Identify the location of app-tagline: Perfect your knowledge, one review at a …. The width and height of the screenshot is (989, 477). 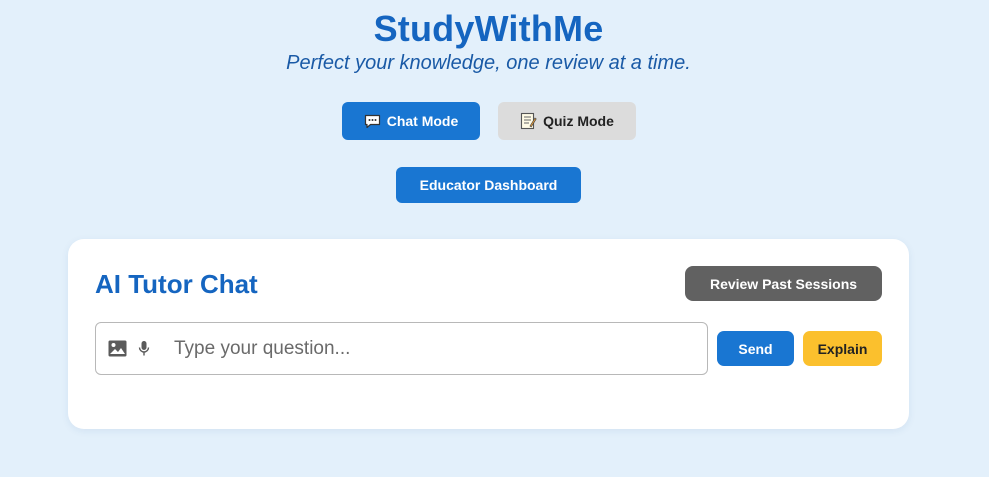
(488, 63).